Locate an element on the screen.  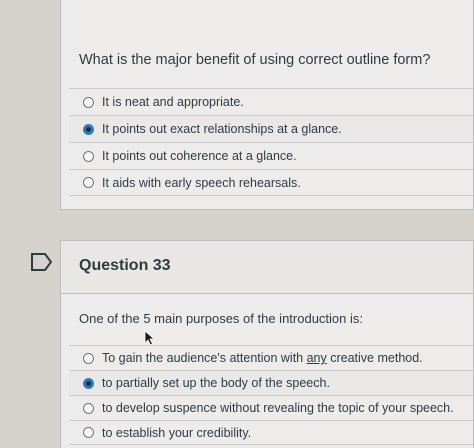
answer-option: It is neat and appropriate. is located at coordinates (271, 101).